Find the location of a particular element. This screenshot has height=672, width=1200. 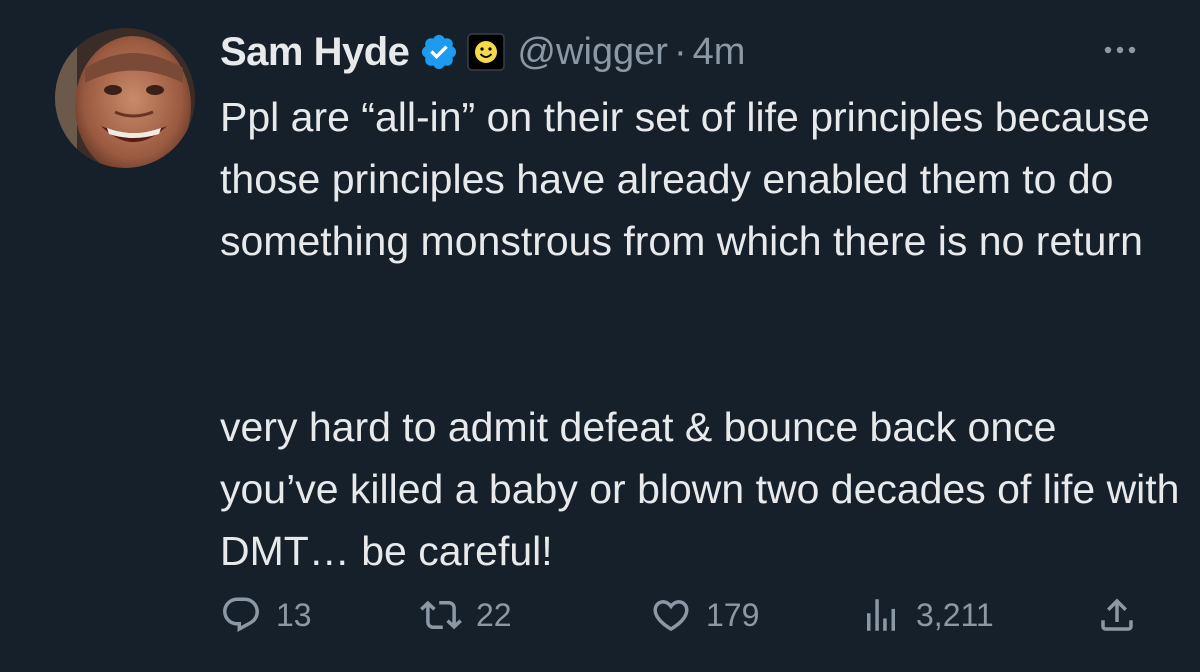

share-button is located at coordinates (1117, 615).